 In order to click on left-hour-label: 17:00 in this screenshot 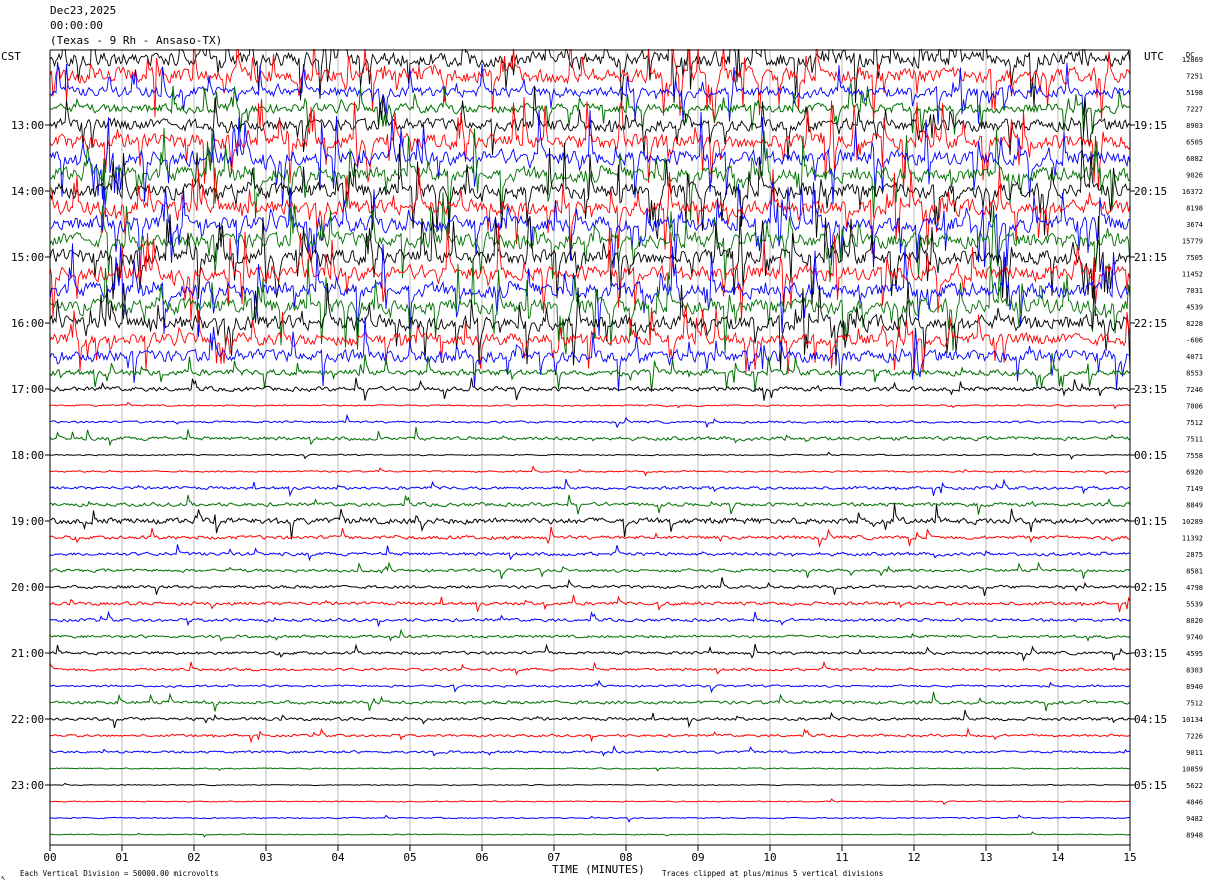, I will do `click(27, 389)`.